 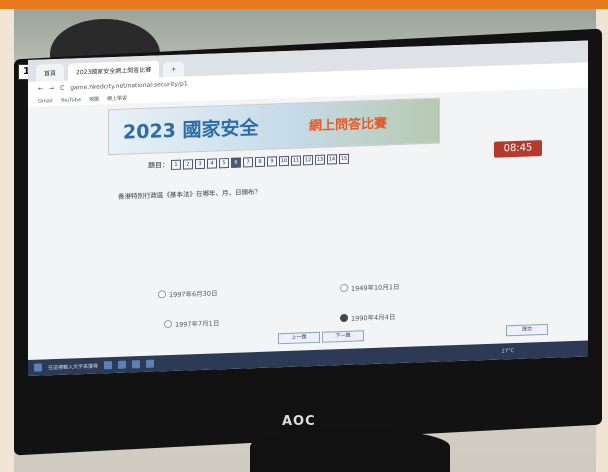 What do you see at coordinates (94, 99) in the screenshot?
I see `bookmark-item: 地圖` at bounding box center [94, 99].